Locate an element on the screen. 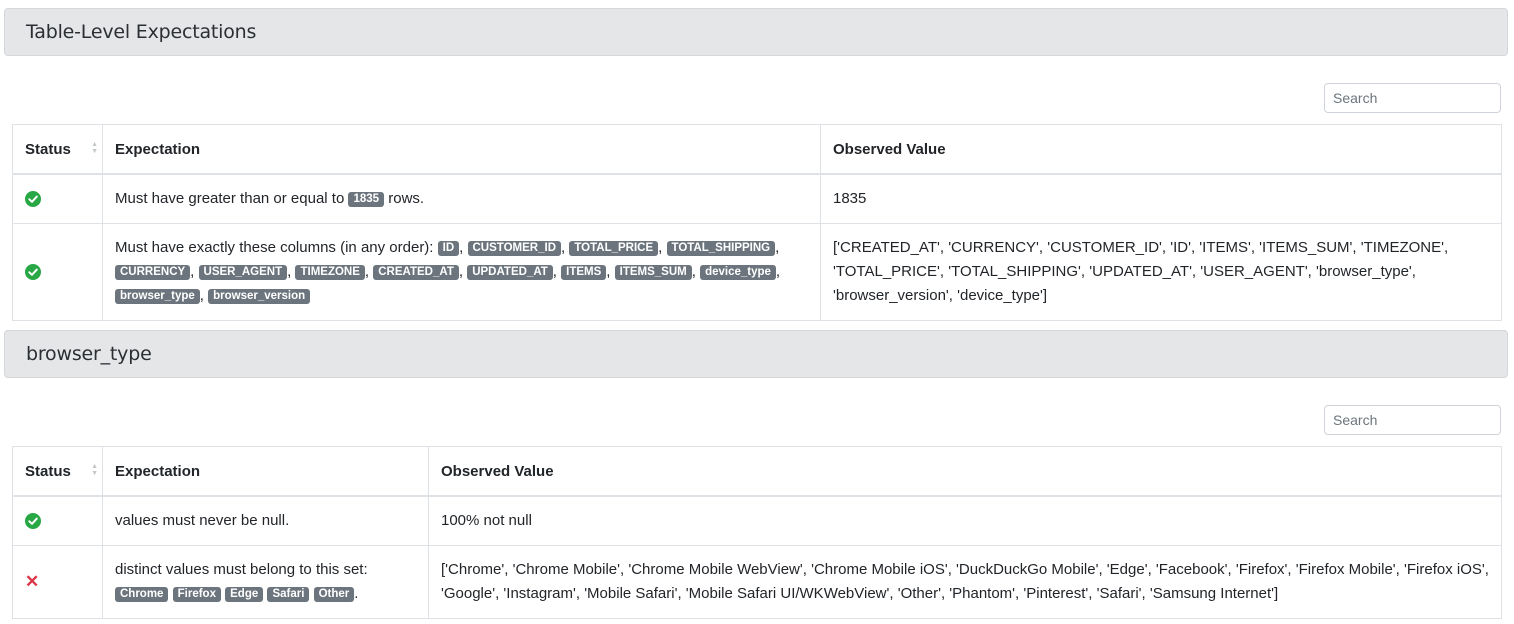  column-badge: ID is located at coordinates (448, 248).